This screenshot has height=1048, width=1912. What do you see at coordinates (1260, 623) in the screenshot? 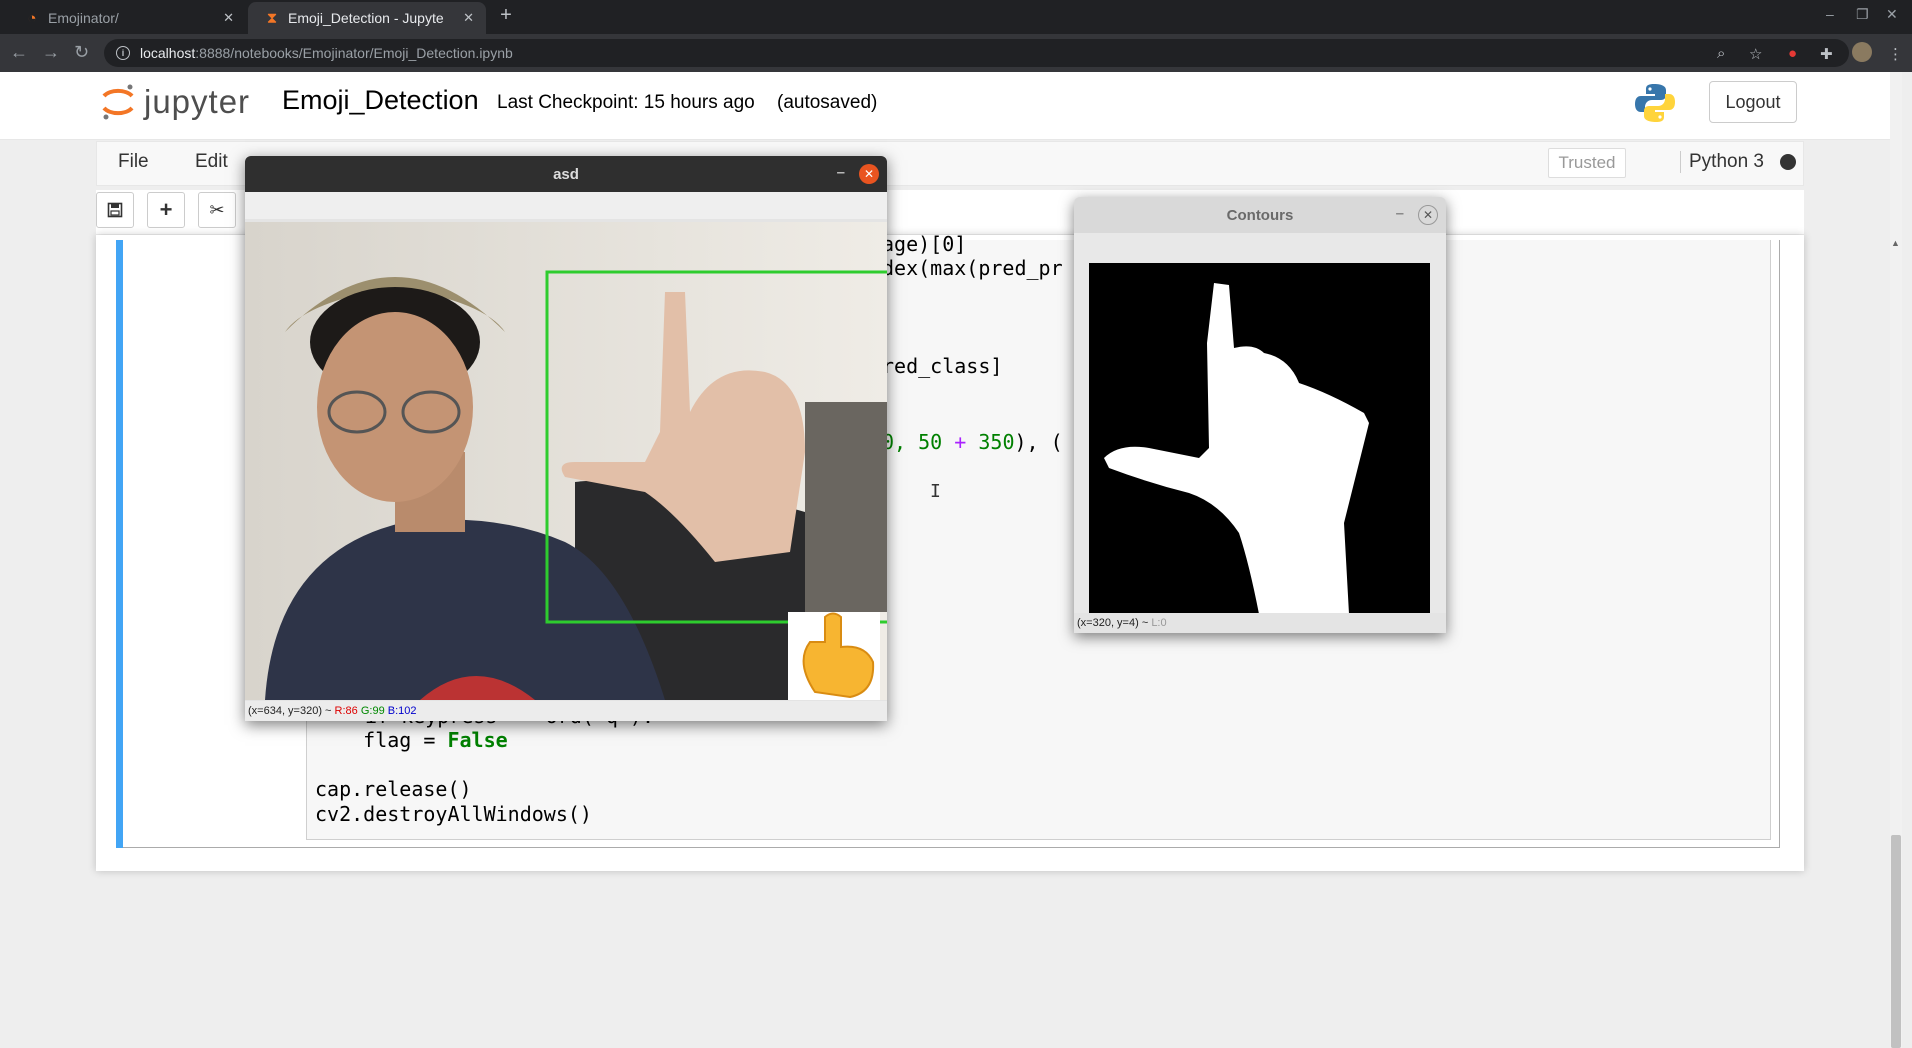
I see `window-status-bar: (x=320, y=4) ~ L:0` at bounding box center [1260, 623].